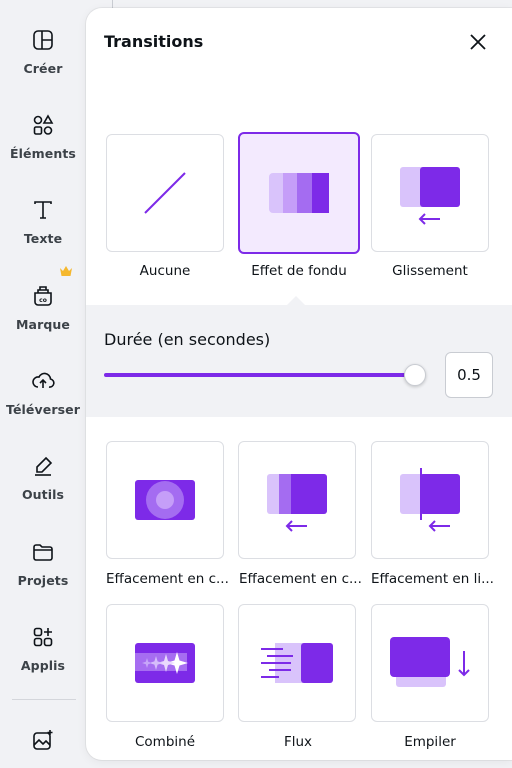  What do you see at coordinates (43, 308) in the screenshot?
I see `sidebar-item-marque: co Marque` at bounding box center [43, 308].